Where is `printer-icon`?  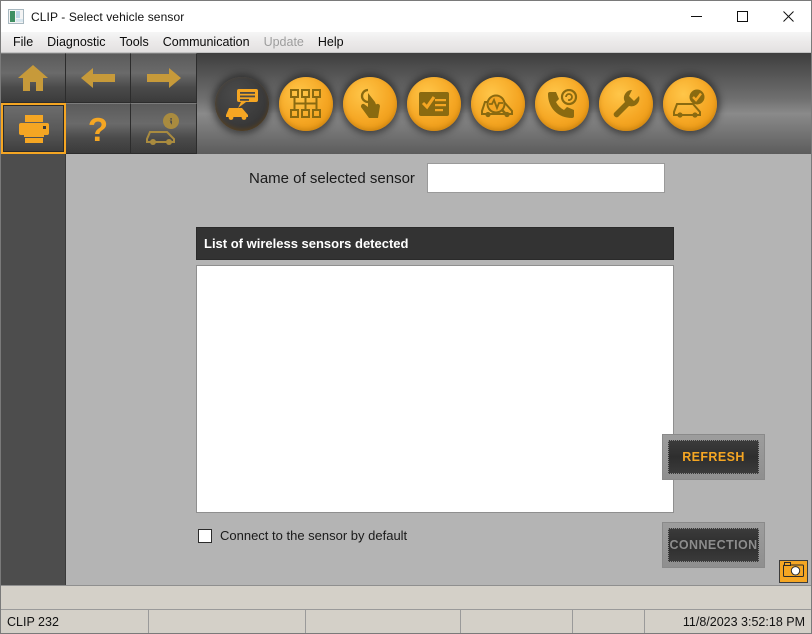
printer-icon is located at coordinates (34, 129).